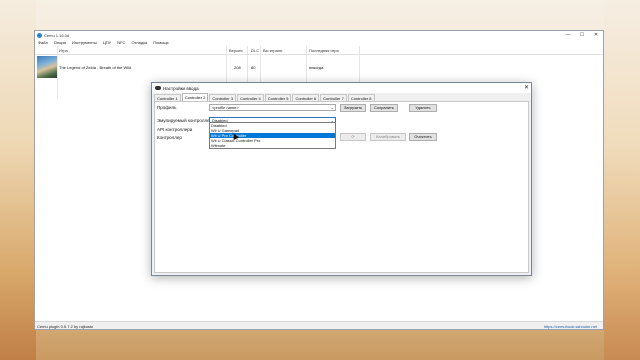 Image resolution: width=640 pixels, height=360 pixels. I want to click on tab-controller-5: Controller 5, so click(278, 97).